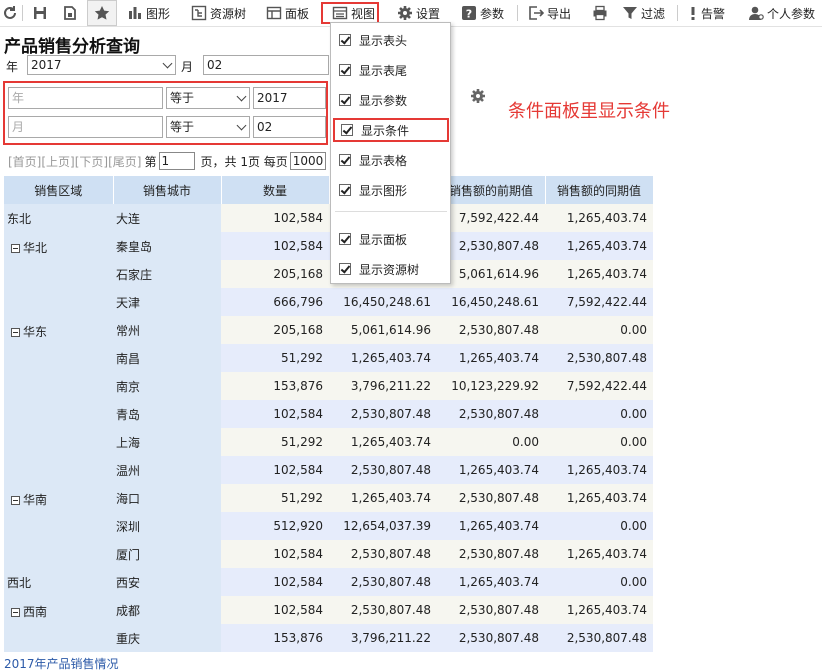  Describe the element at coordinates (643, 13) in the screenshot. I see `filter-button: 过滤` at that location.